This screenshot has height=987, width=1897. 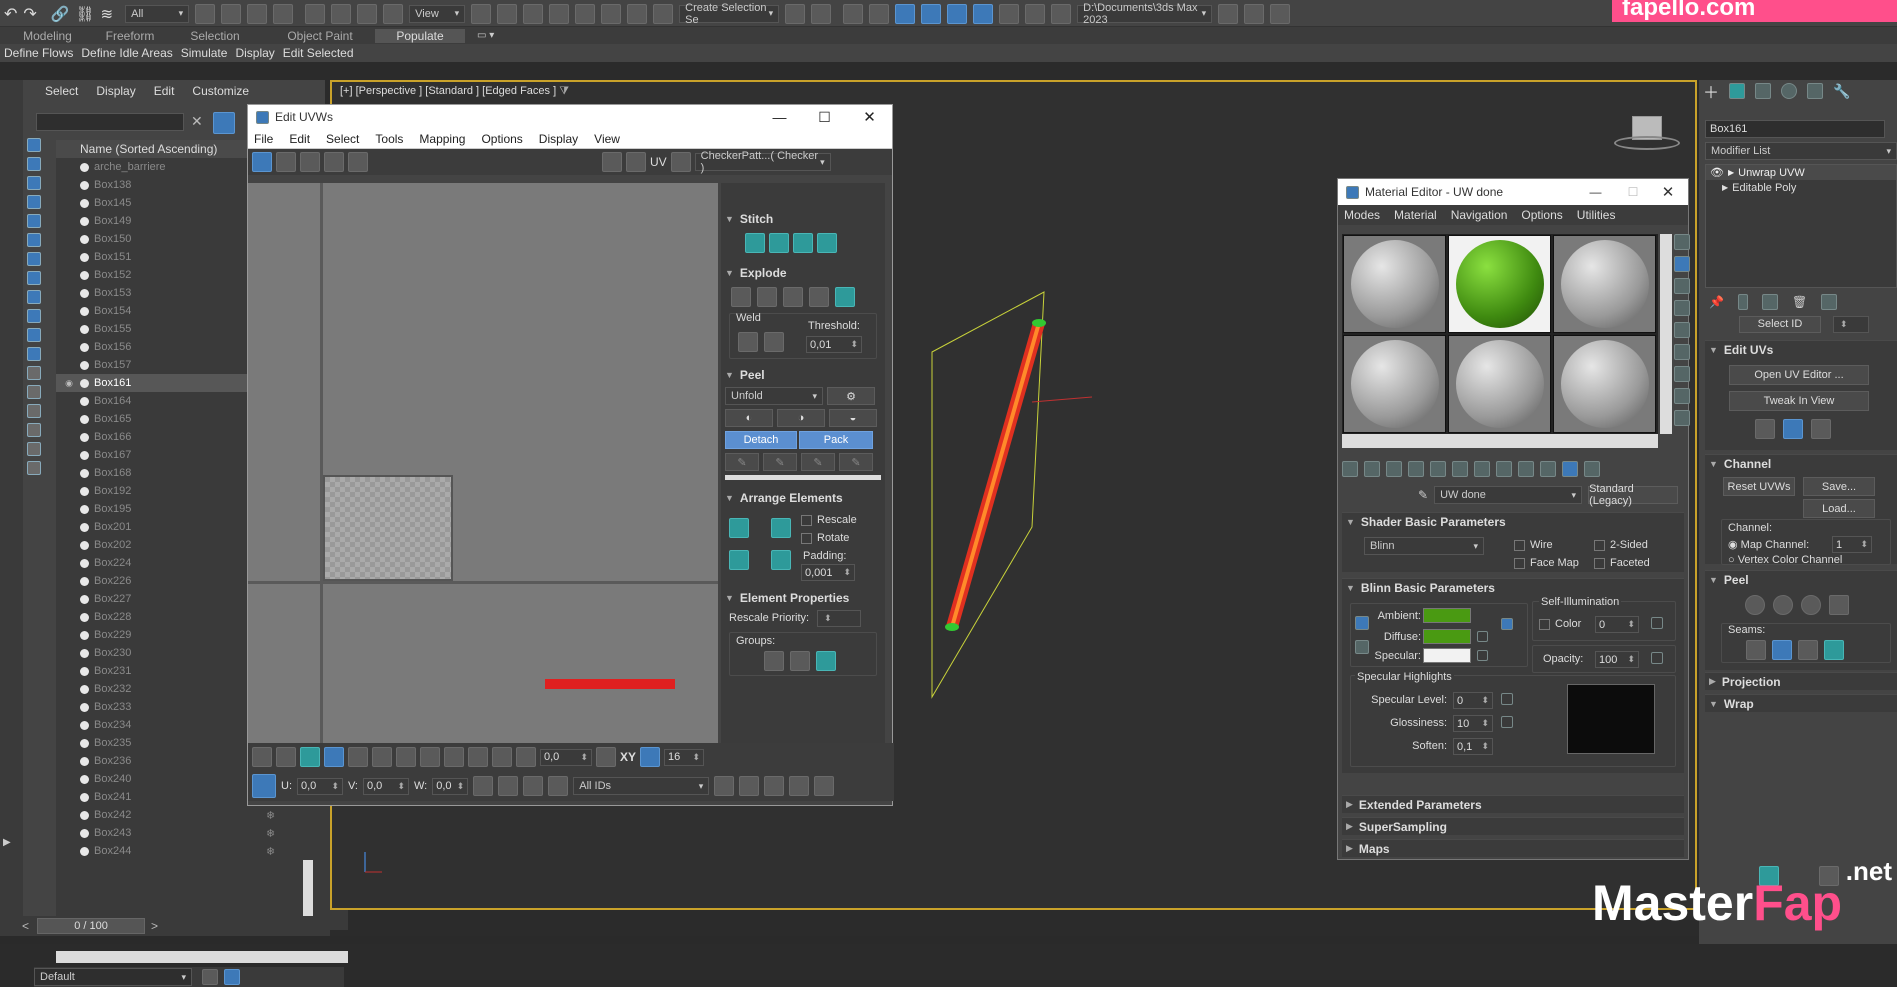 What do you see at coordinates (1765, 429) in the screenshot?
I see `tweak-vertex-icon` at bounding box center [1765, 429].